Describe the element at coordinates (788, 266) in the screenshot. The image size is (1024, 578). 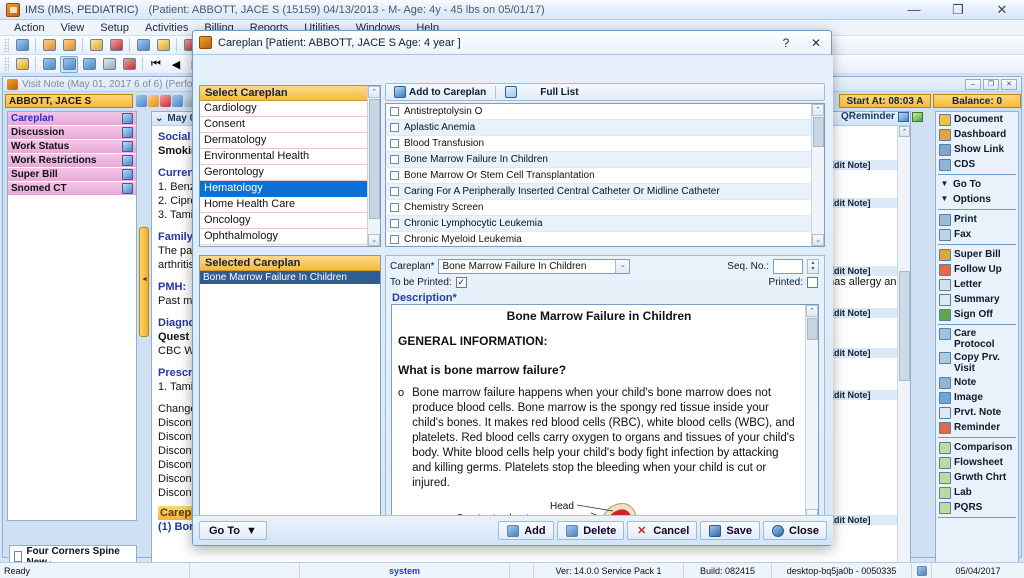
I see `seq-no-input` at that location.